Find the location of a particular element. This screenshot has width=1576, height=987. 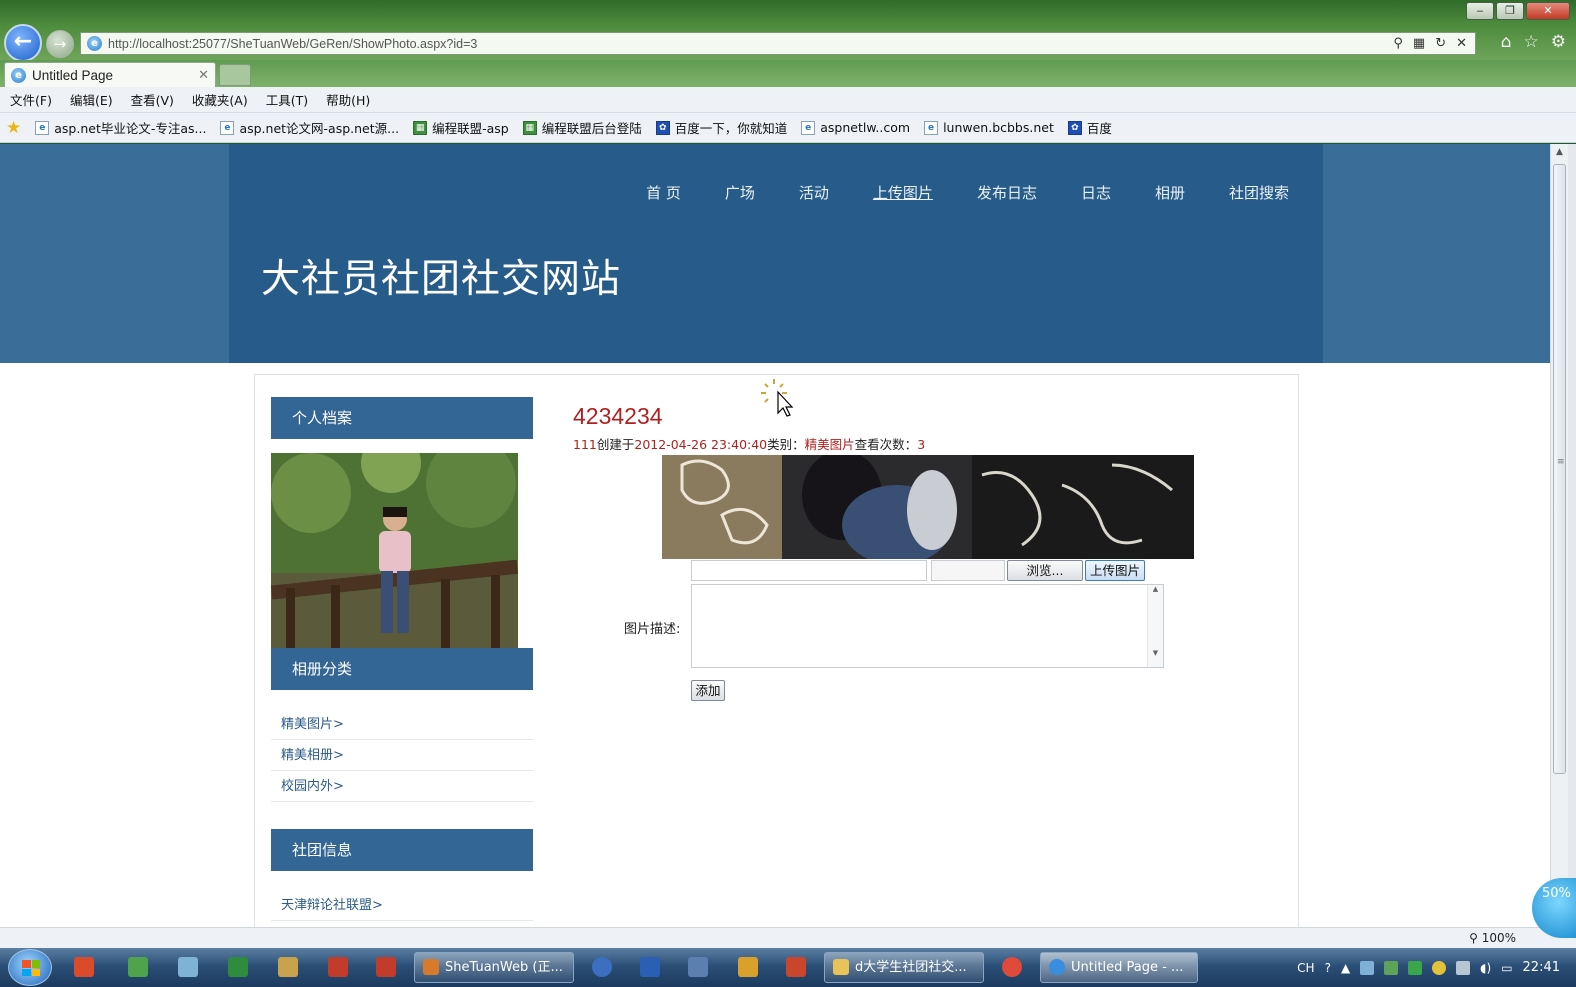

search-icon: ⚲ is located at coordinates (1398, 43).